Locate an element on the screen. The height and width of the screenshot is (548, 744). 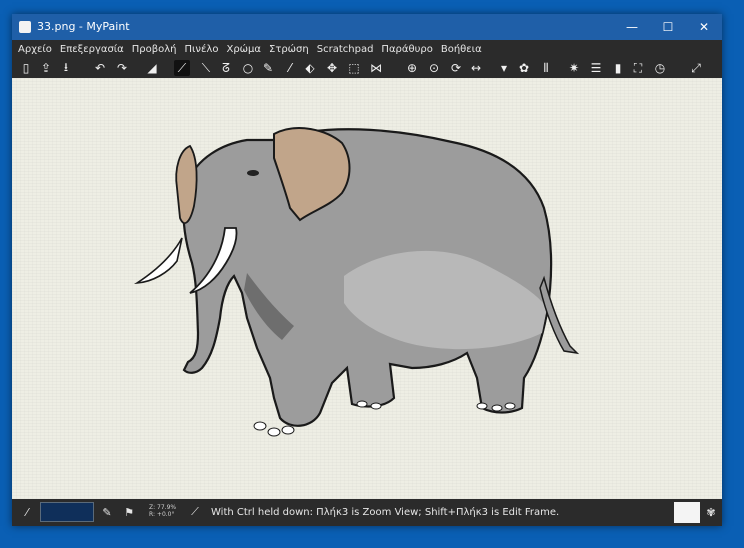
color-wheel-icon: ✿ is located at coordinates (524, 68).